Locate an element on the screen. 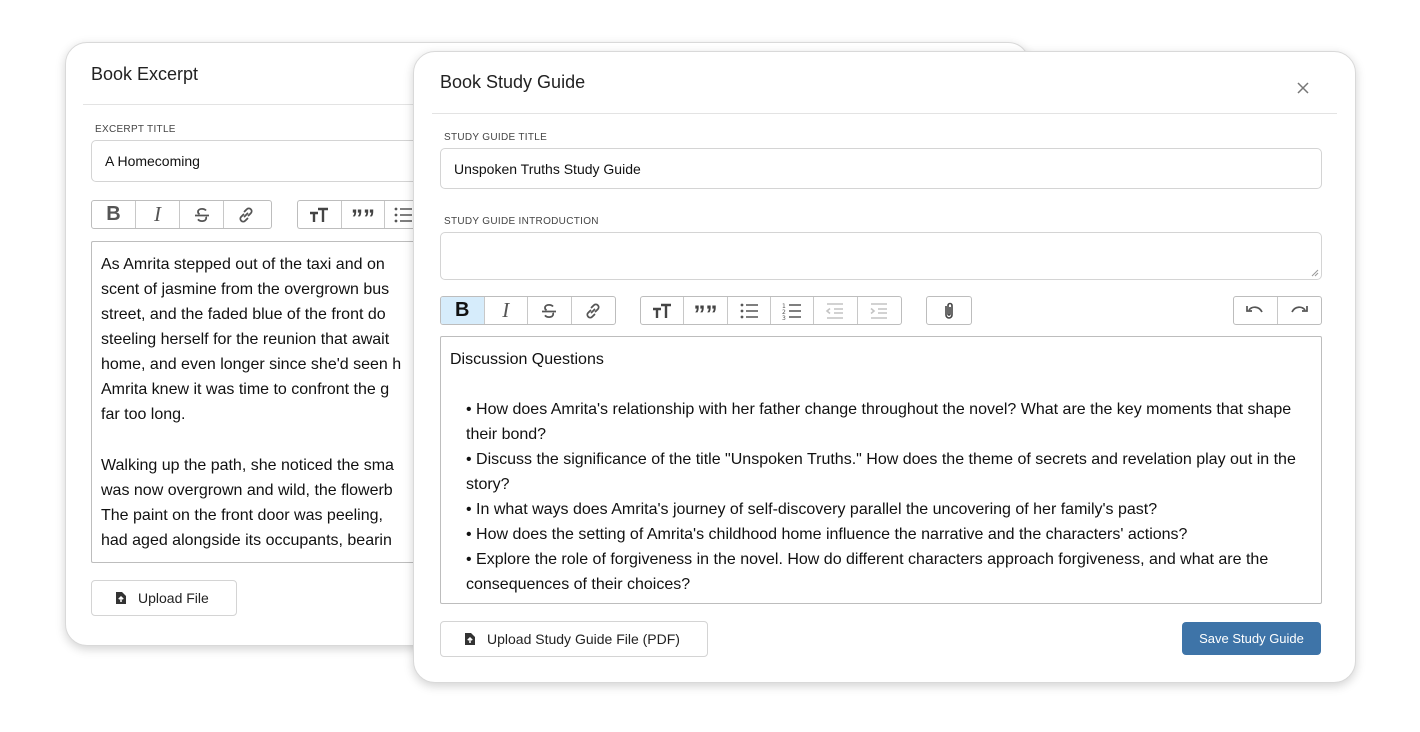 The image size is (1420, 732). study-guide-title-label: STUDY GUIDE TITLE is located at coordinates (496, 137).